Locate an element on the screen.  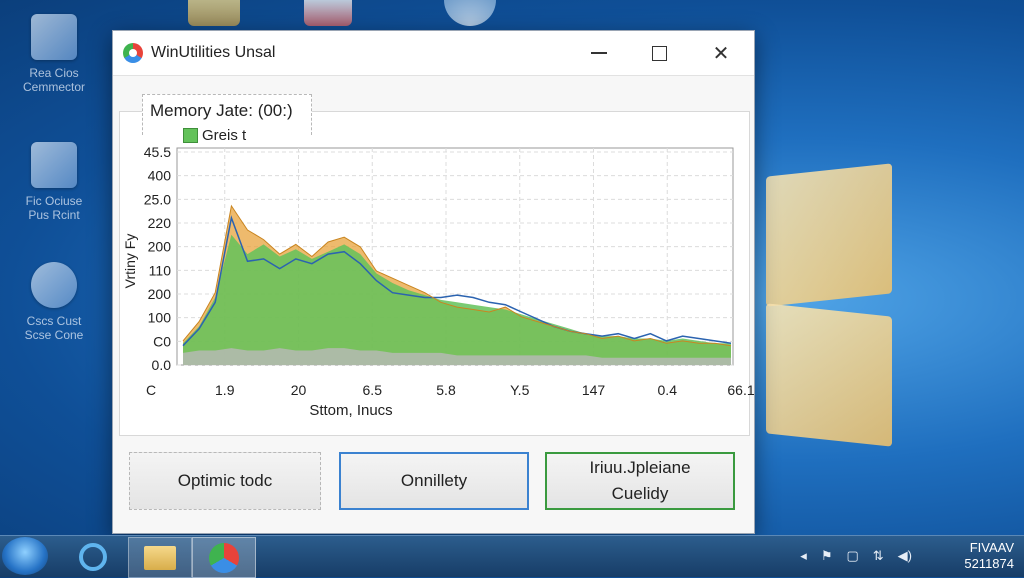
desktop-icon-2: Fic Ociuse Pus Rcint is located at coordinates (54, 182).